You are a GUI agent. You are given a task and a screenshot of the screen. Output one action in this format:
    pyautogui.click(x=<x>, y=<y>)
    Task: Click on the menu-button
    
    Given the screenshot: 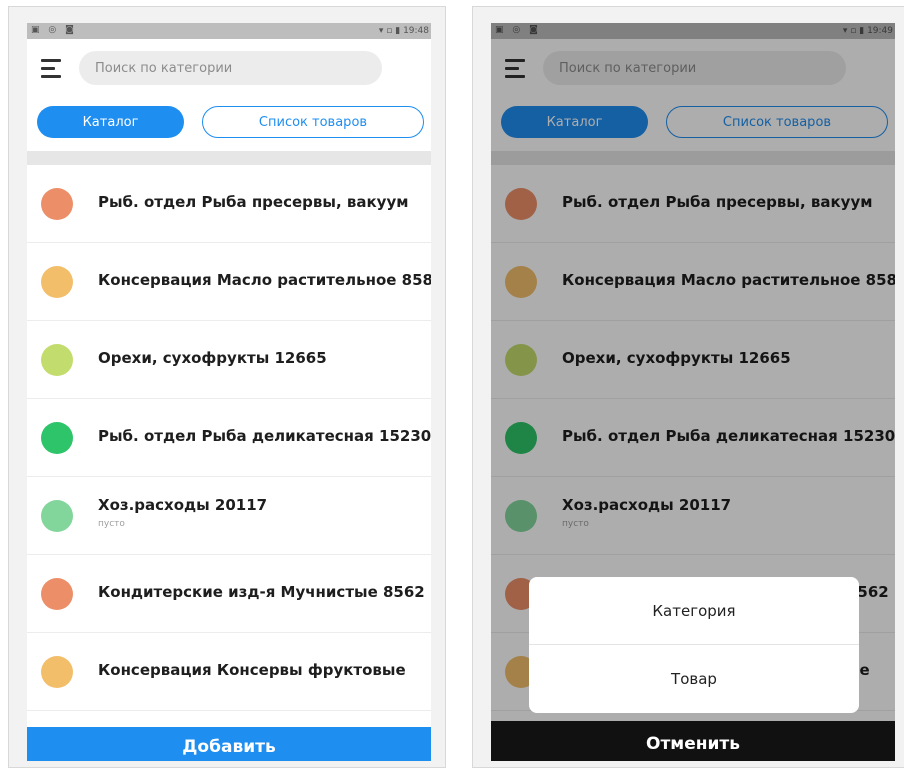 What is the action you would take?
    pyautogui.click(x=51, y=69)
    